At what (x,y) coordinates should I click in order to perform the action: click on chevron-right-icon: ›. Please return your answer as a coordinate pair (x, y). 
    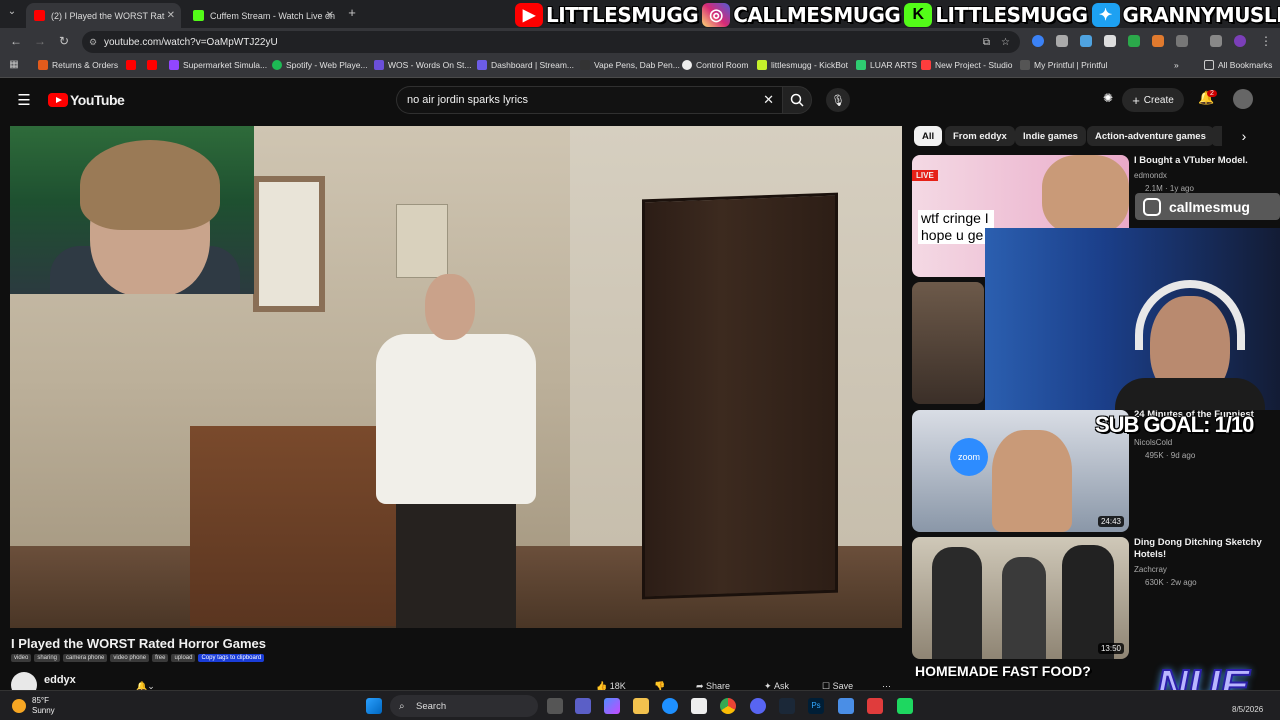
    Looking at the image, I should click on (1244, 136).